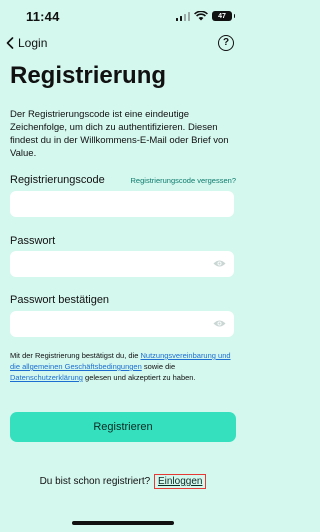 This screenshot has height=532, width=320. What do you see at coordinates (122, 324) in the screenshot?
I see `confirm-password-field` at bounding box center [122, 324].